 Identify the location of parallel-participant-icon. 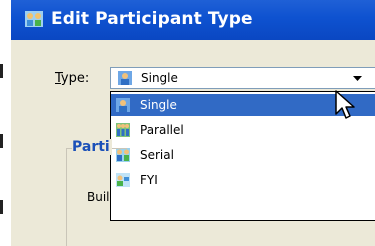
(123, 130).